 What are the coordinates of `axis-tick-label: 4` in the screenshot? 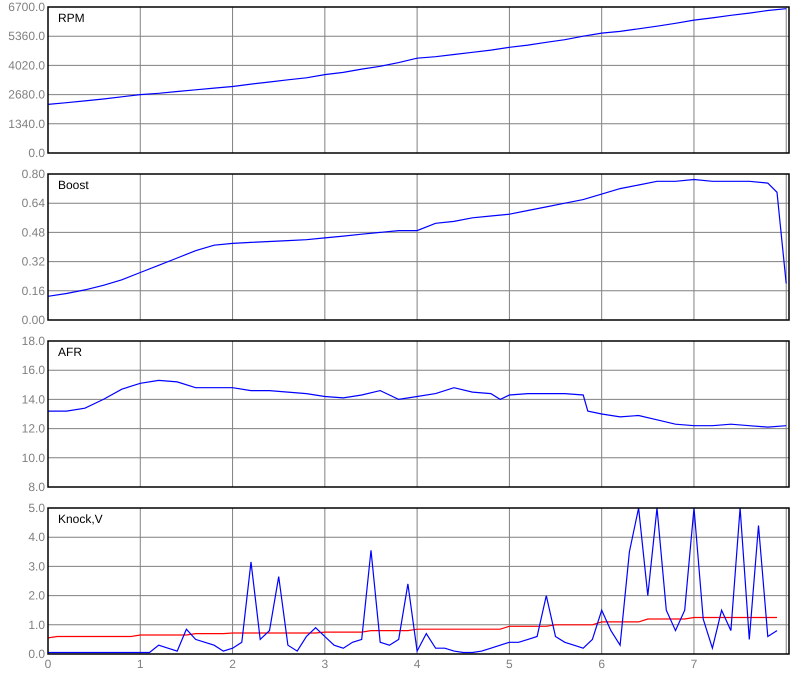 It's located at (417, 664).